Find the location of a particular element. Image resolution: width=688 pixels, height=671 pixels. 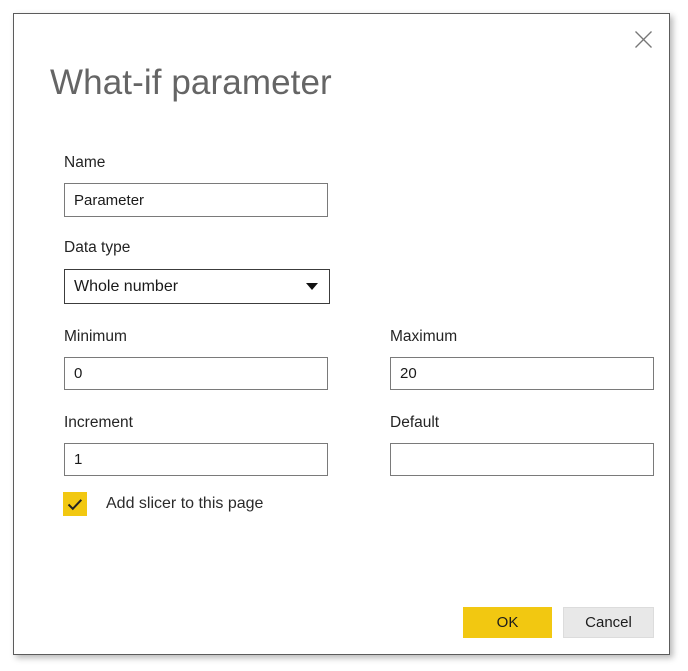

name-input is located at coordinates (196, 200).